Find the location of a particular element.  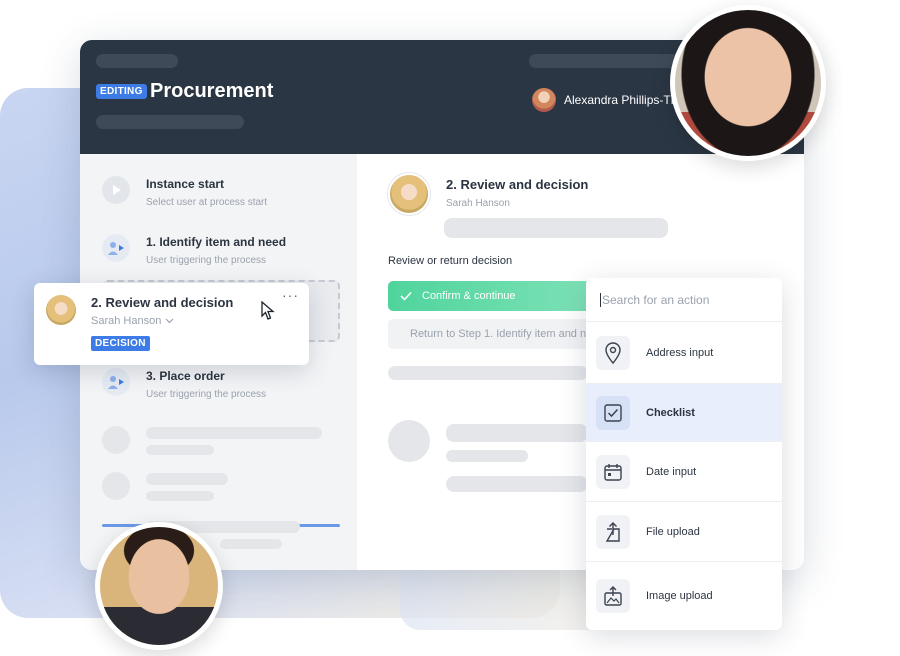

action-date-input: Date input is located at coordinates (684, 472).